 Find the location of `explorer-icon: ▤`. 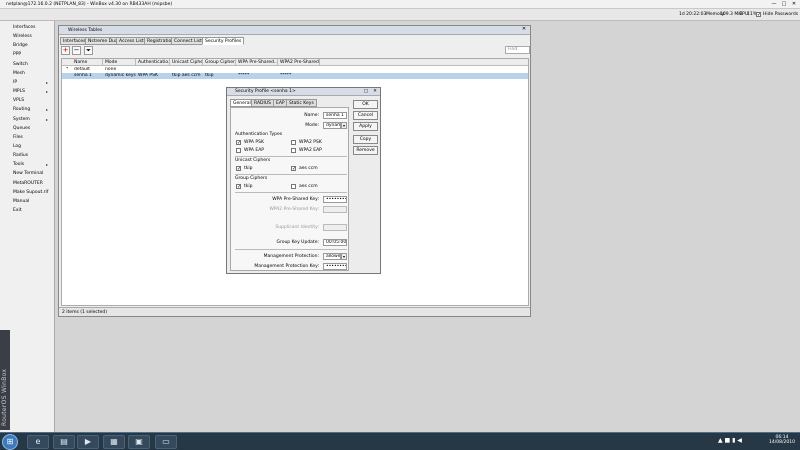

explorer-icon: ▤ is located at coordinates (64, 442).